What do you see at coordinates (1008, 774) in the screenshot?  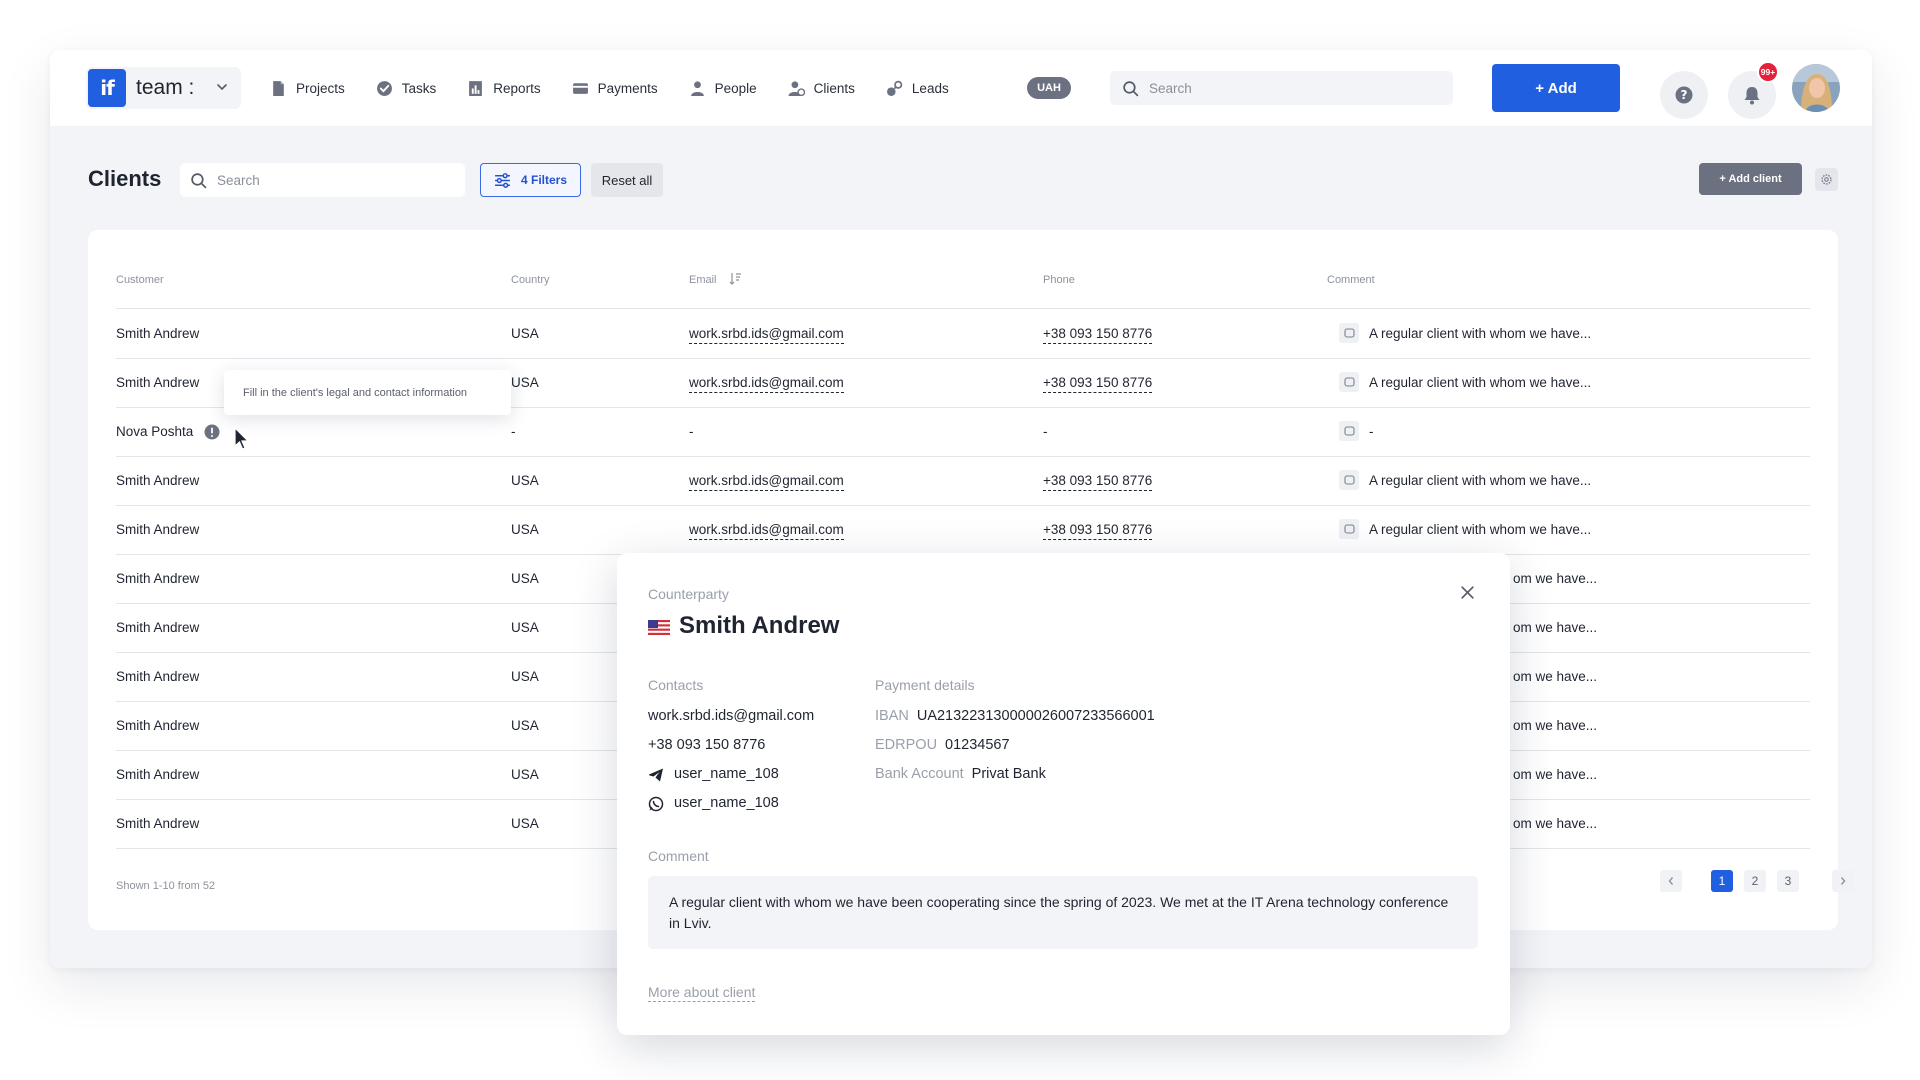 I see `bank-value: Privat Bank` at bounding box center [1008, 774].